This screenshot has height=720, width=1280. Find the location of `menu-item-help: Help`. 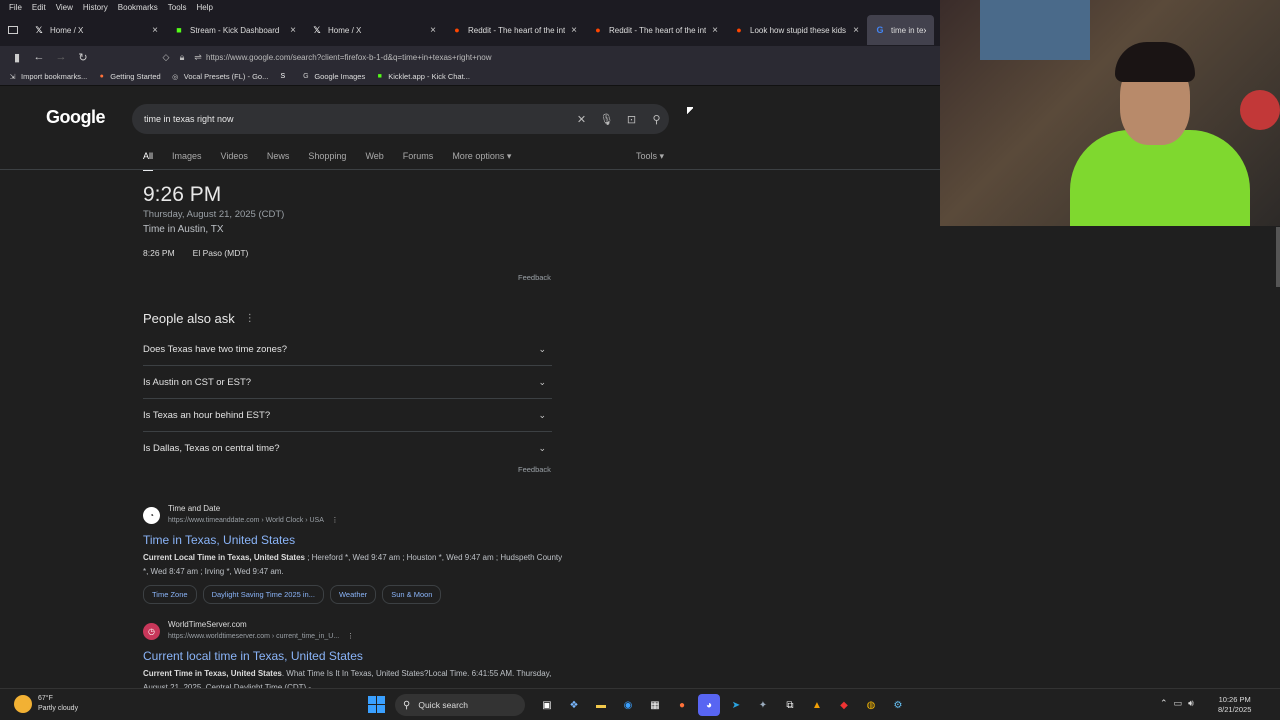

menu-item-help: Help is located at coordinates (204, 7).